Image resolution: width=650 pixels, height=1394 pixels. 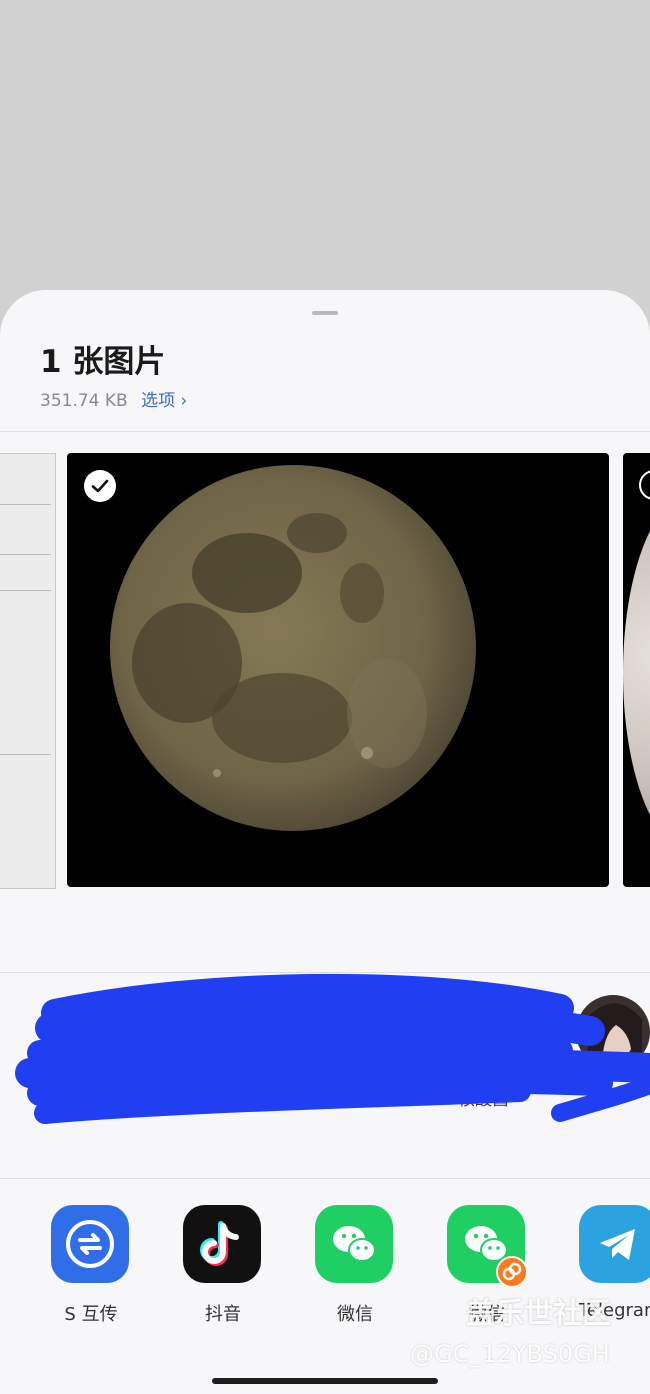 What do you see at coordinates (636, 673) in the screenshot?
I see `moon-image-partial` at bounding box center [636, 673].